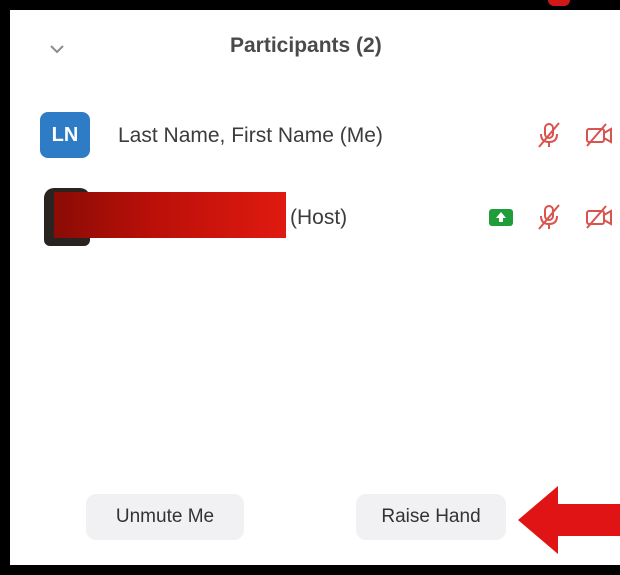  I want to click on participant-row-me: LN Last Name, First Name (Me), so click(315, 135).